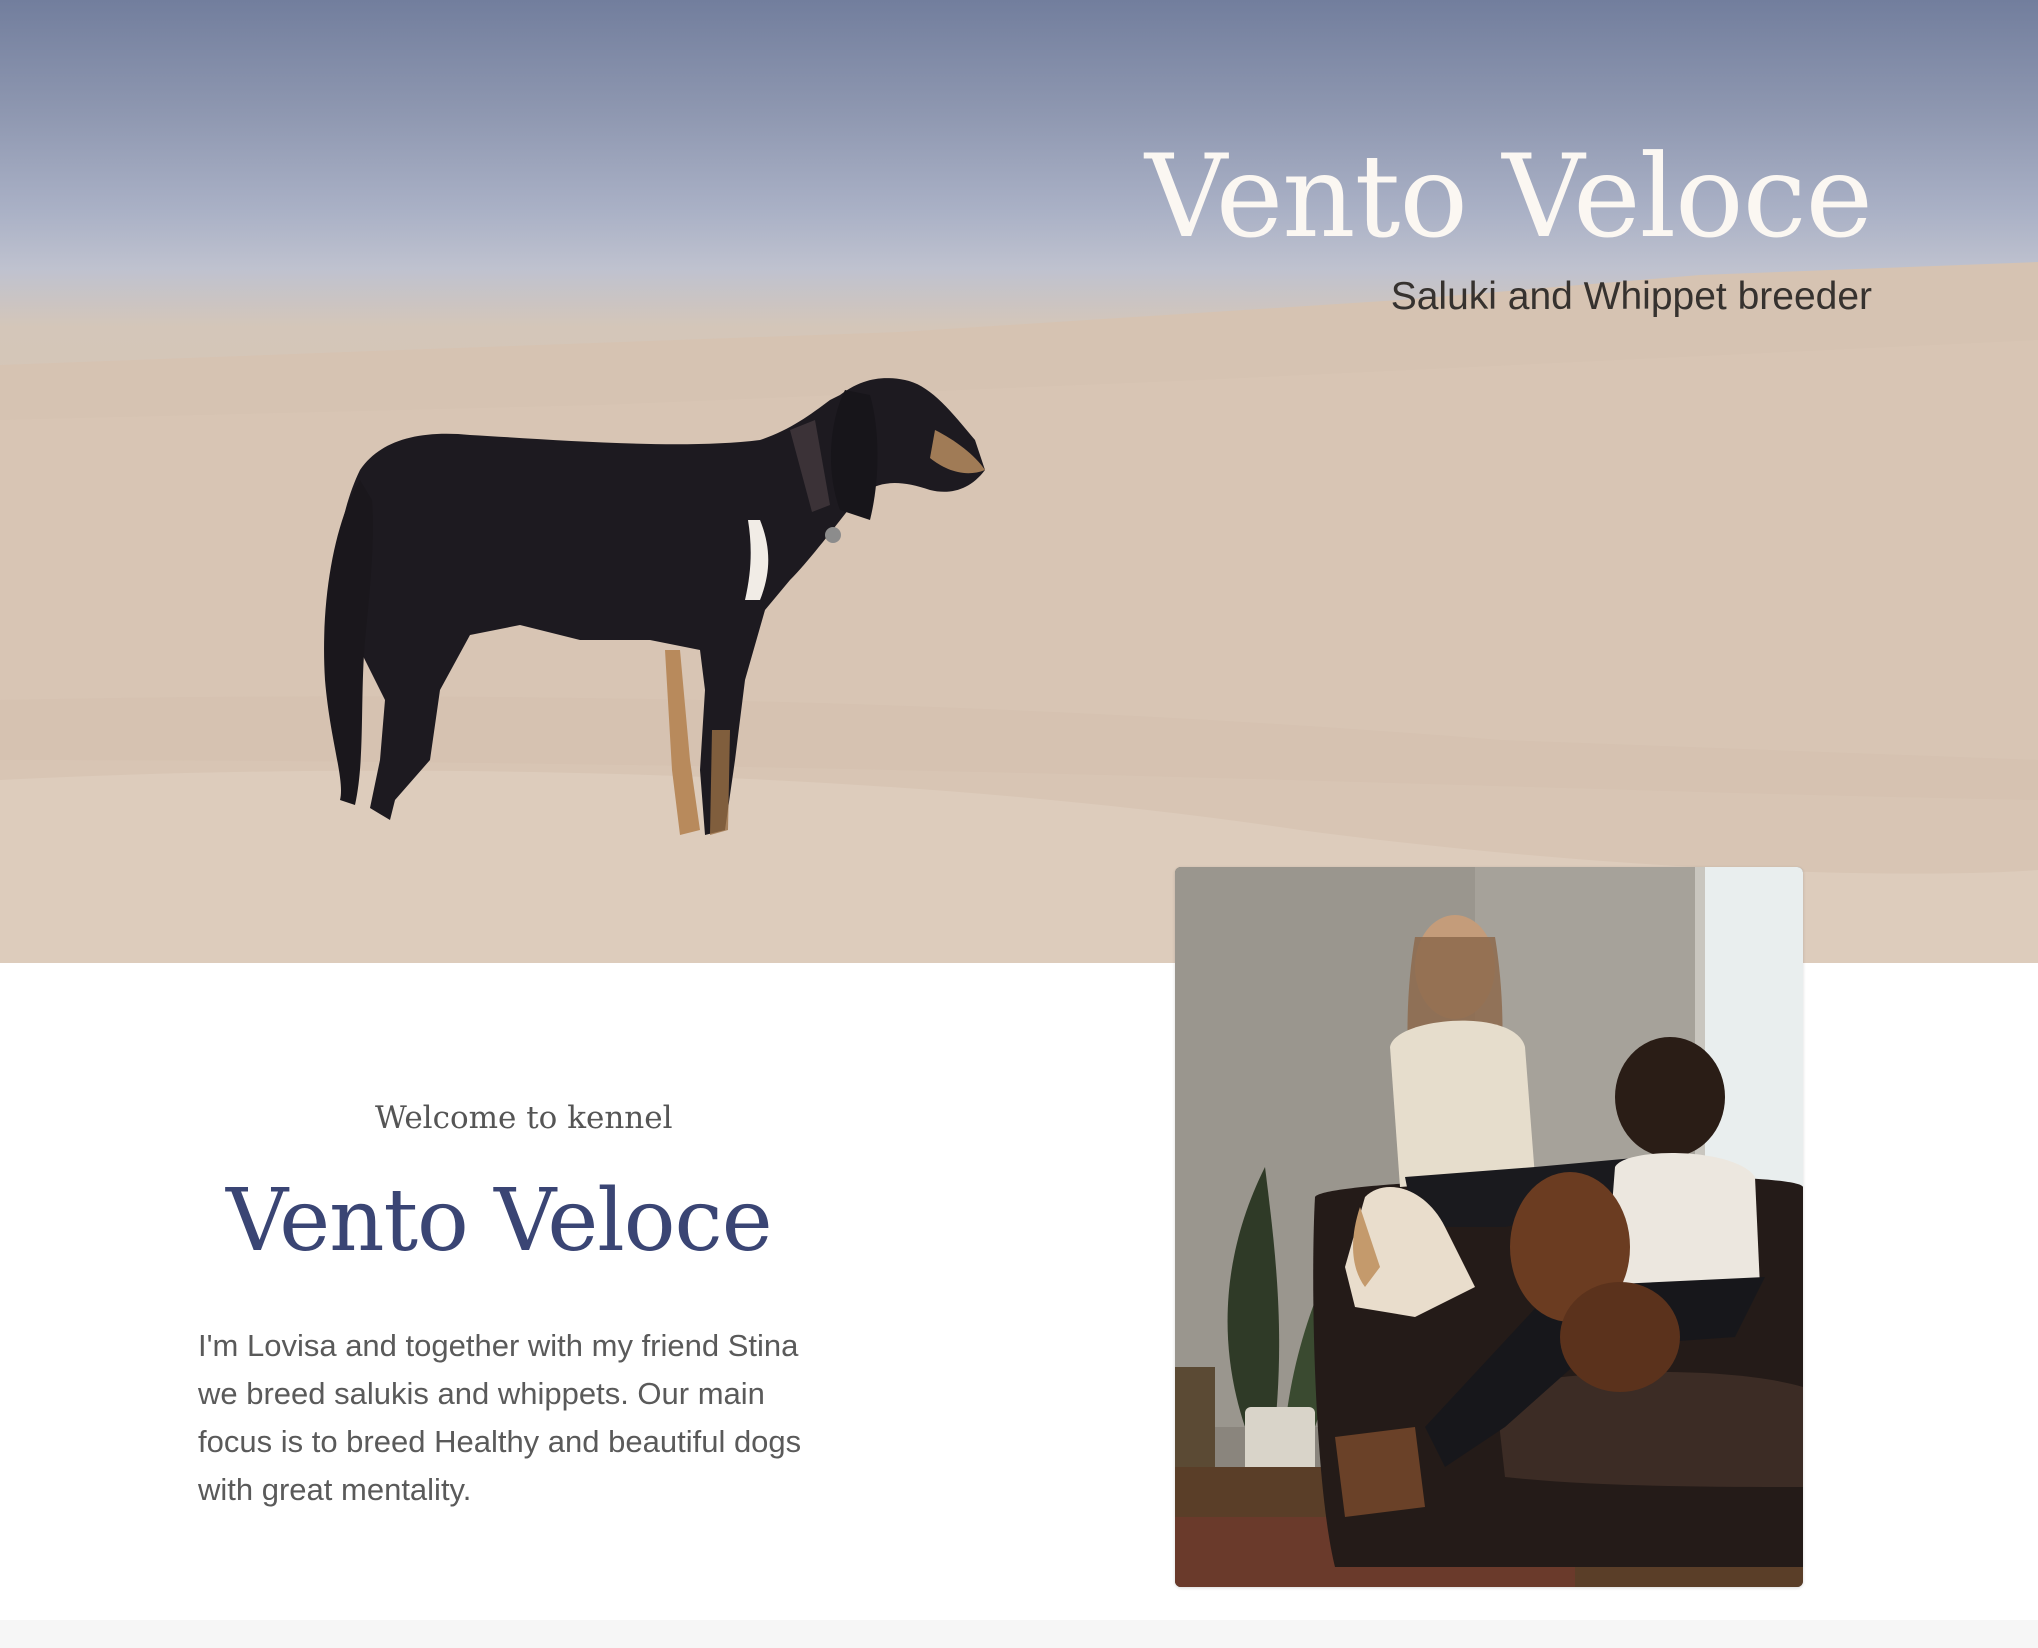  What do you see at coordinates (1508, 196) in the screenshot?
I see `hero-title: Vento Veloce` at bounding box center [1508, 196].